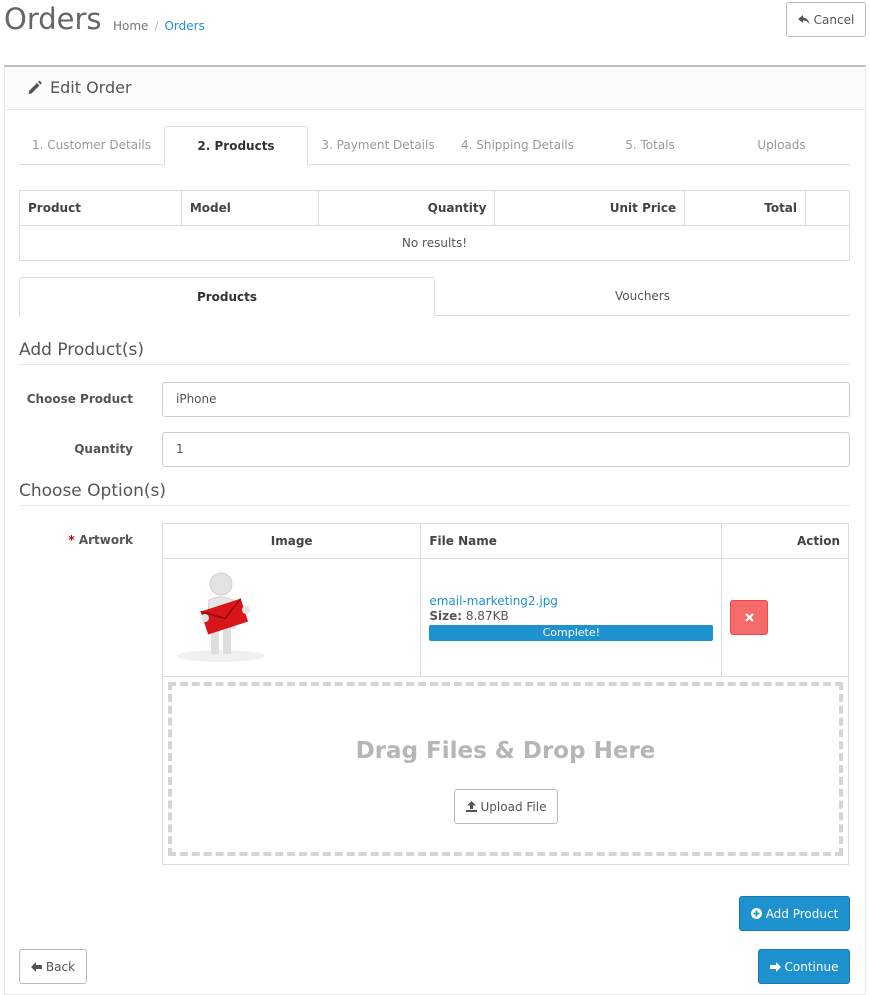 This screenshot has height=995, width=869. I want to click on file-size-value: 8.87KB, so click(487, 616).